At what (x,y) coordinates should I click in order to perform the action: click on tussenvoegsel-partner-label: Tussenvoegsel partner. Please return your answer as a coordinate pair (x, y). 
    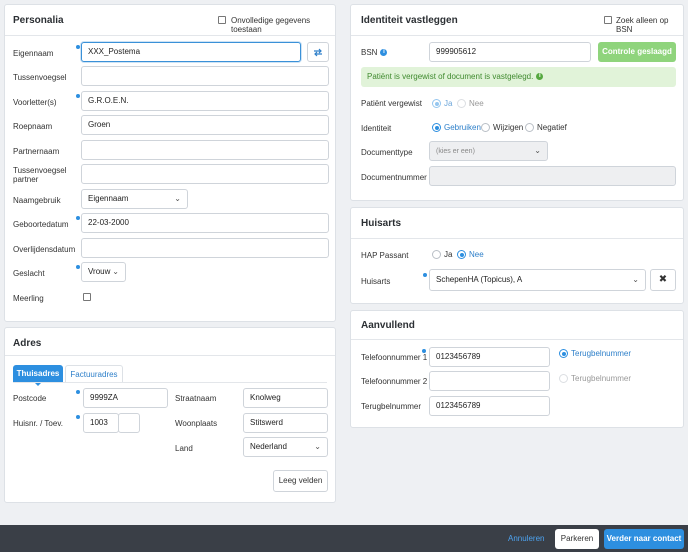
    Looking at the image, I should click on (40, 175).